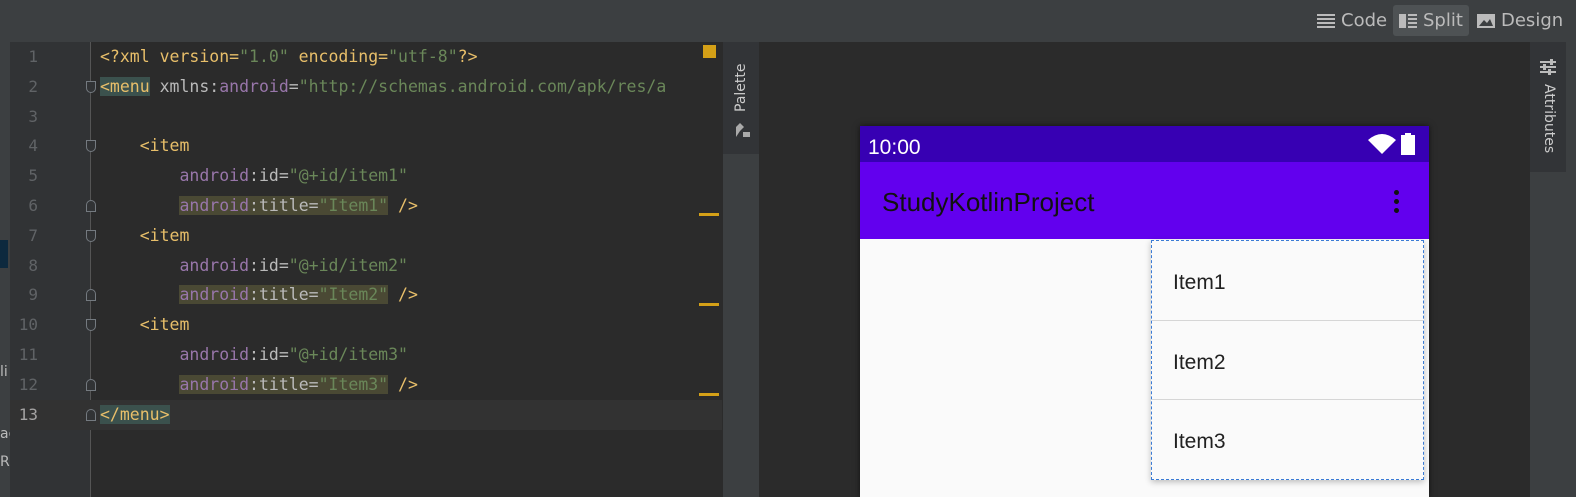  I want to click on code-line: 5 android:id="@+id/item1", so click(366, 176).